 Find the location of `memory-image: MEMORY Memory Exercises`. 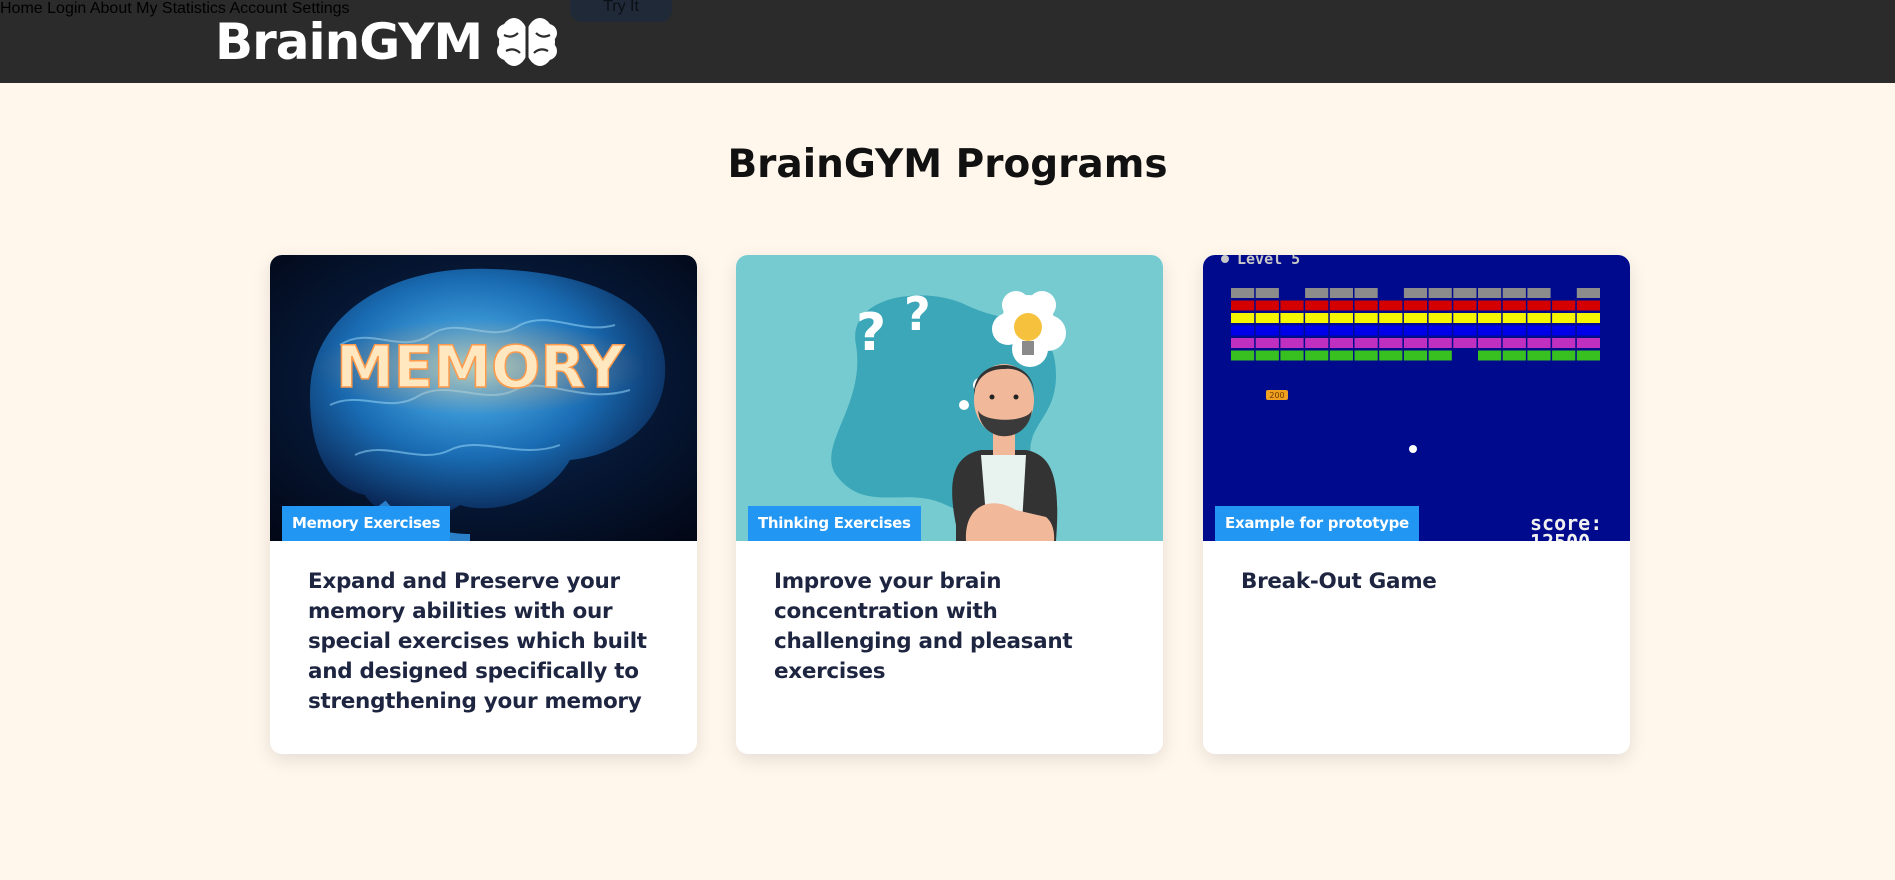

memory-image: MEMORY Memory Exercises is located at coordinates (483, 398).